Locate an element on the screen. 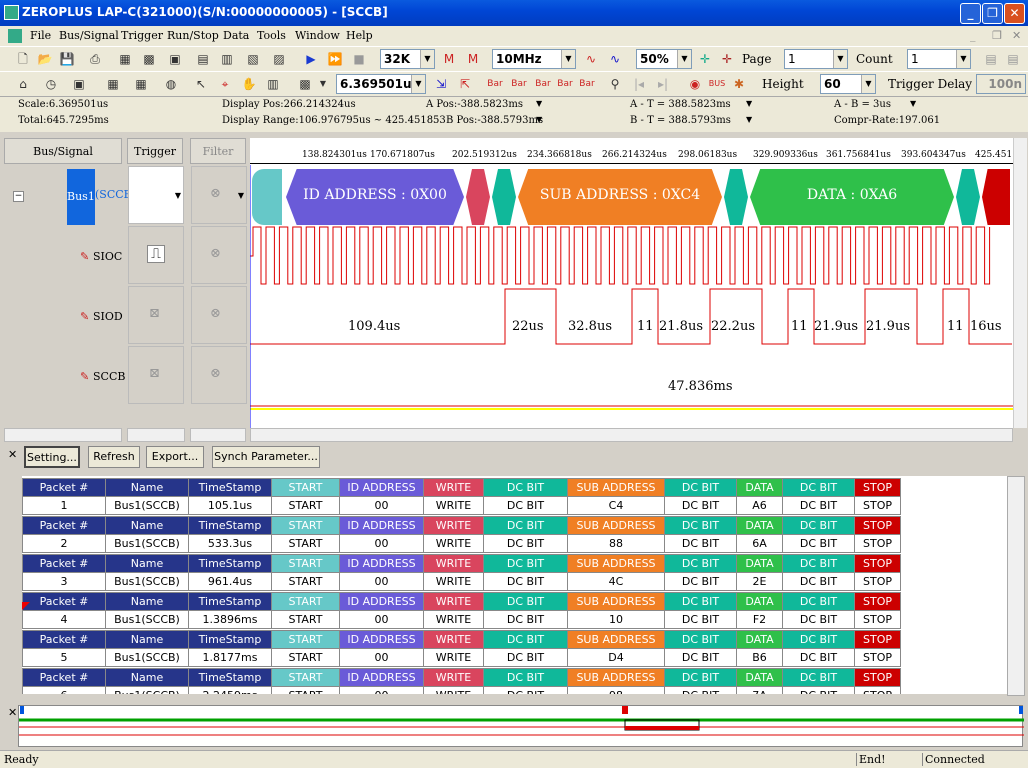 This screenshot has height=768, width=1028. signal-hscroll is located at coordinates (63, 435).